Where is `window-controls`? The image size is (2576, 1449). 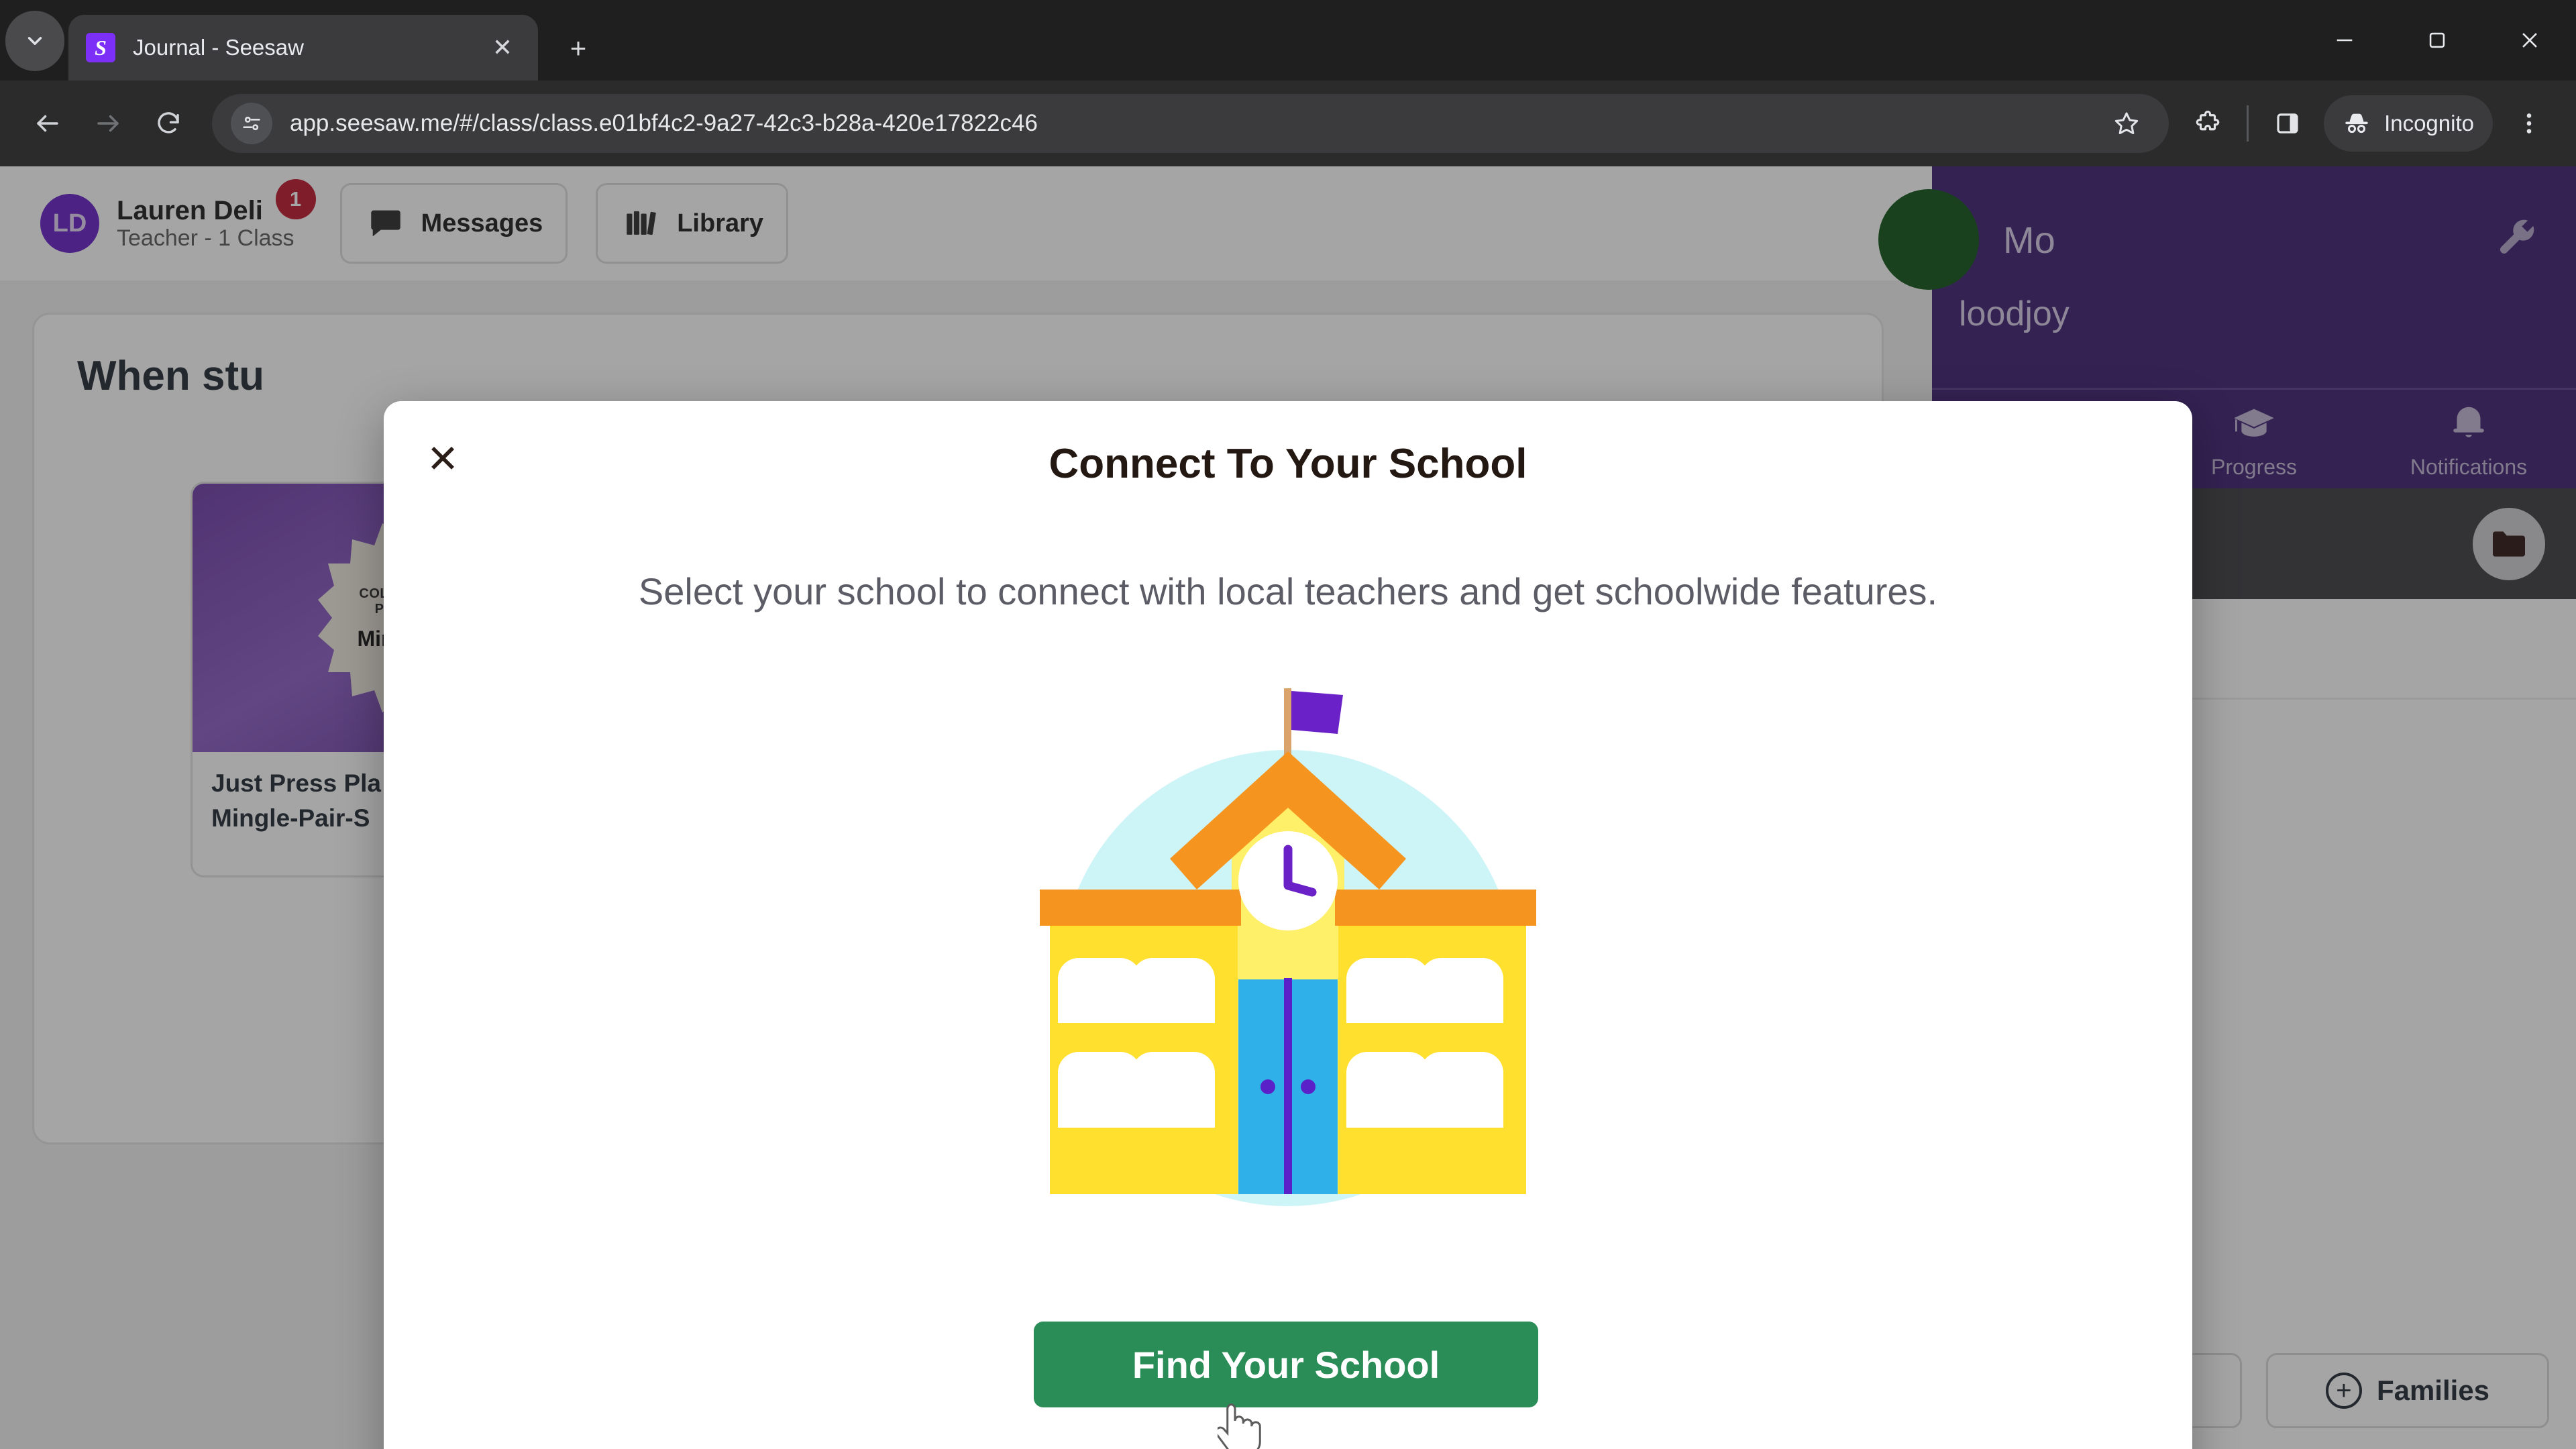 window-controls is located at coordinates (2437, 40).